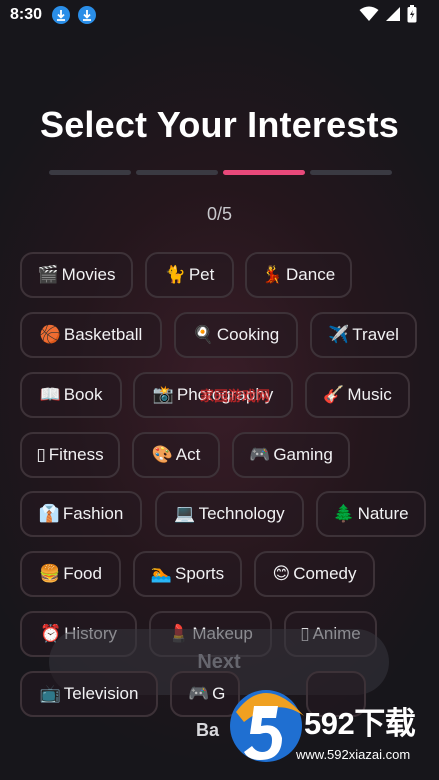 The width and height of the screenshot is (439, 780). I want to click on interest-chip-dance: 💃 Dance, so click(298, 275).